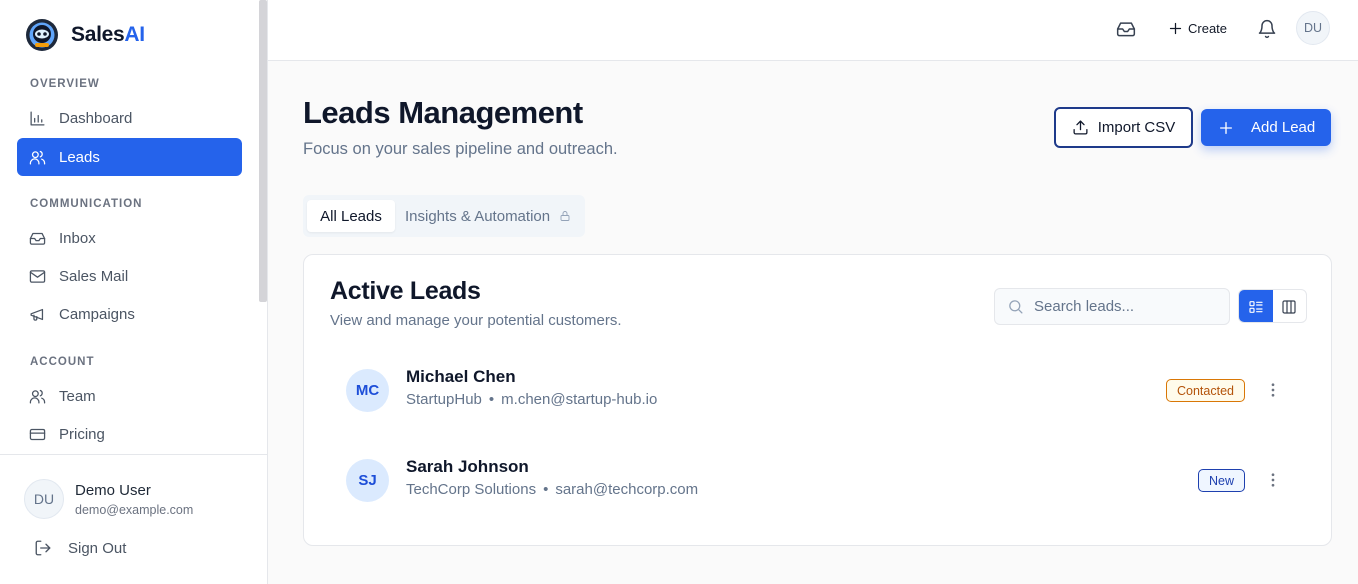  I want to click on logo: SalesAI, so click(85, 35).